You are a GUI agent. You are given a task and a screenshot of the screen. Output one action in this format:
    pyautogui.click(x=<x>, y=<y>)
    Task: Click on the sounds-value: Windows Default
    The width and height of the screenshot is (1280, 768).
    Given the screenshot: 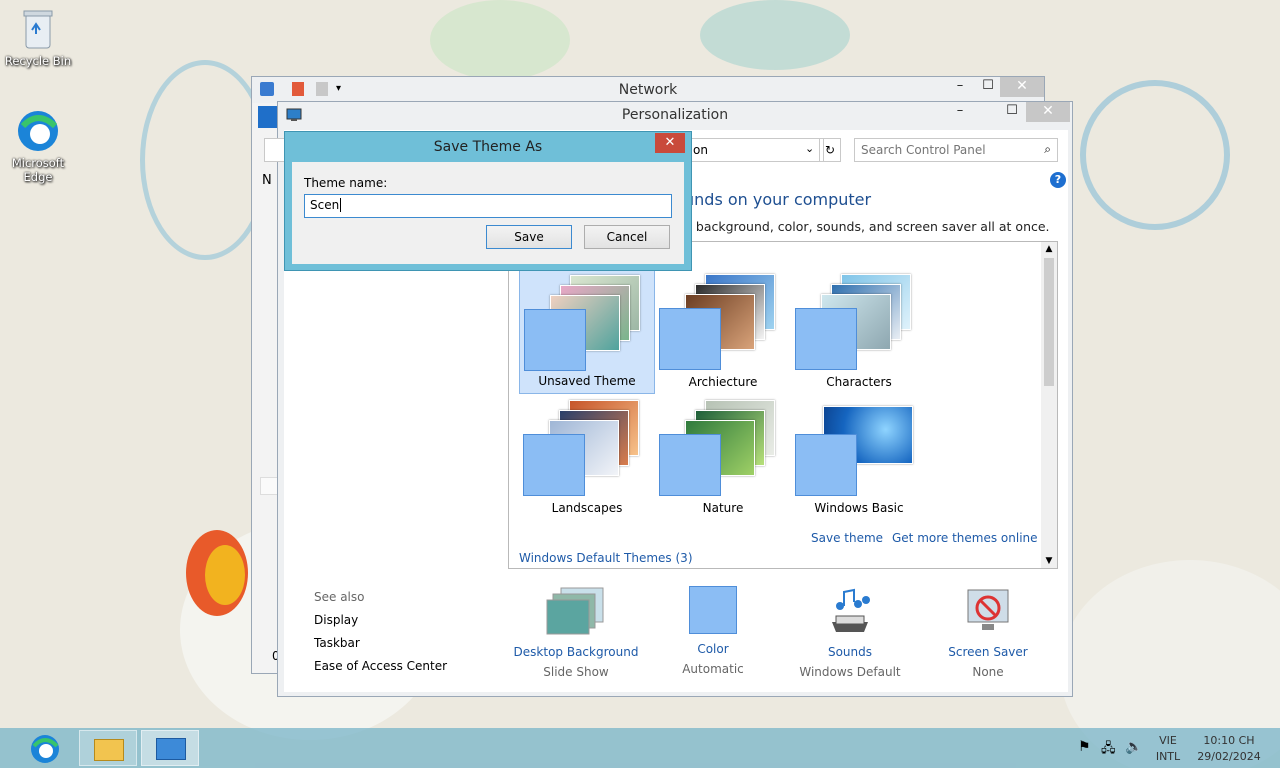 What is the action you would take?
    pyautogui.click(x=850, y=672)
    